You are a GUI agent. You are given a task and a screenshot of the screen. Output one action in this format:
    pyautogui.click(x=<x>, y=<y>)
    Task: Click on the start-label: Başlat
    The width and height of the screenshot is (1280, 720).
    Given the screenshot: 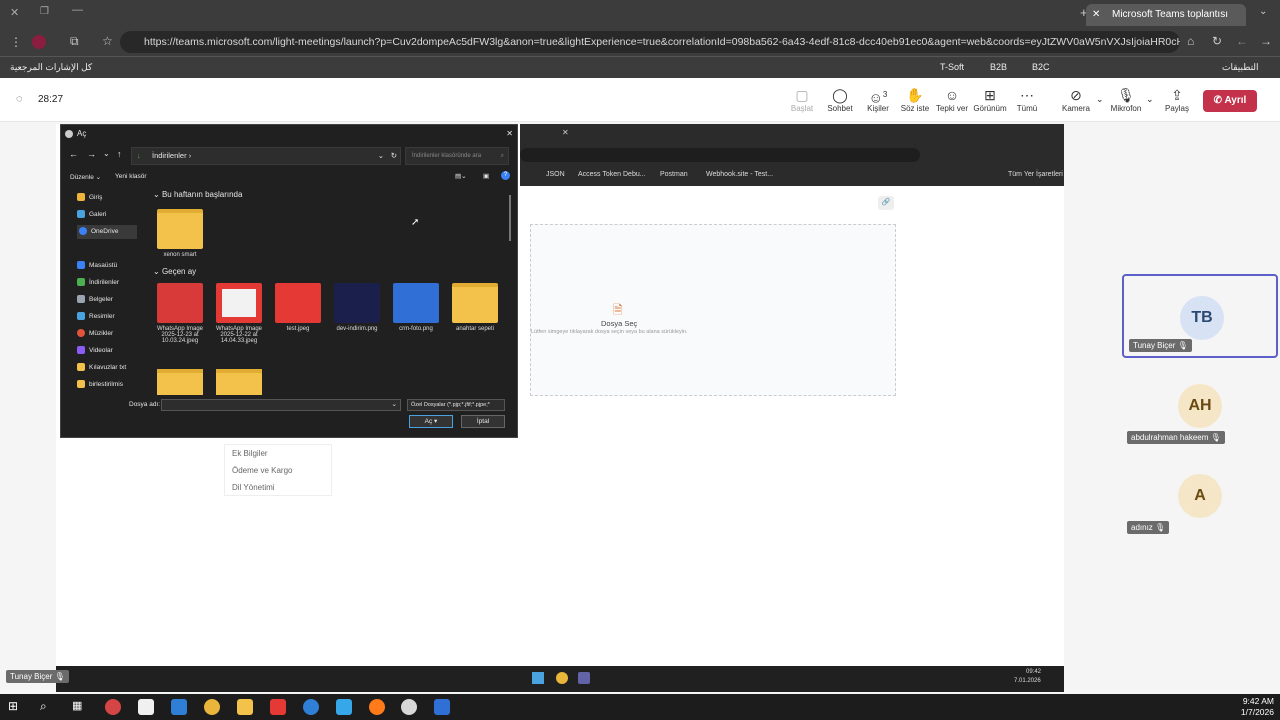 What is the action you would take?
    pyautogui.click(x=802, y=108)
    